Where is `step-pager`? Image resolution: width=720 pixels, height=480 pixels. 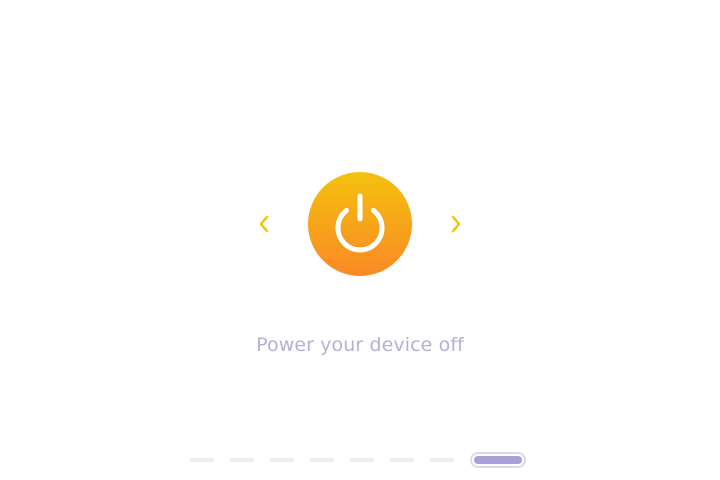 step-pager is located at coordinates (358, 460).